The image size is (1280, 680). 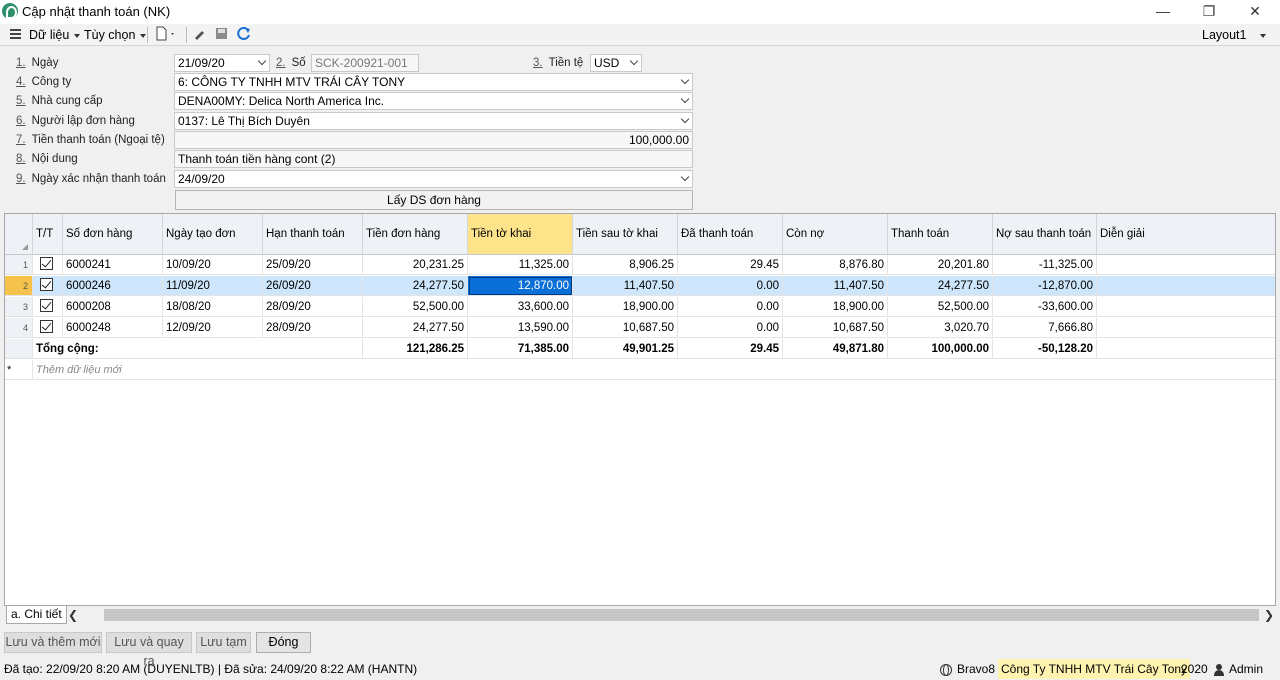 What do you see at coordinates (433, 179) in the screenshot?
I see `confirm-date-field: 24/09/20` at bounding box center [433, 179].